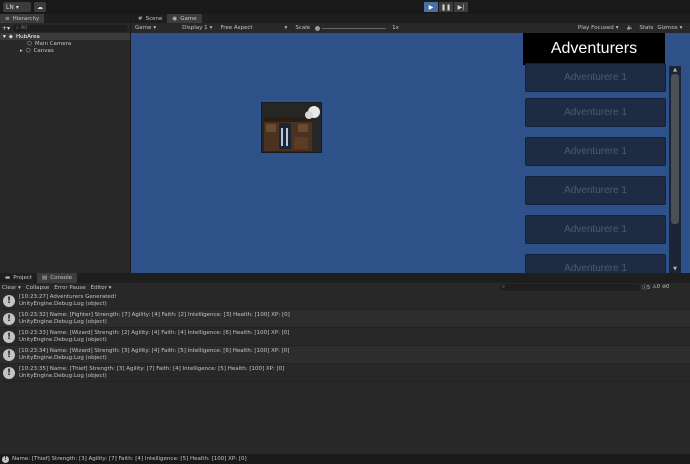  Describe the element at coordinates (69, 288) in the screenshot. I see `error-pause-button: Error Pause` at that location.